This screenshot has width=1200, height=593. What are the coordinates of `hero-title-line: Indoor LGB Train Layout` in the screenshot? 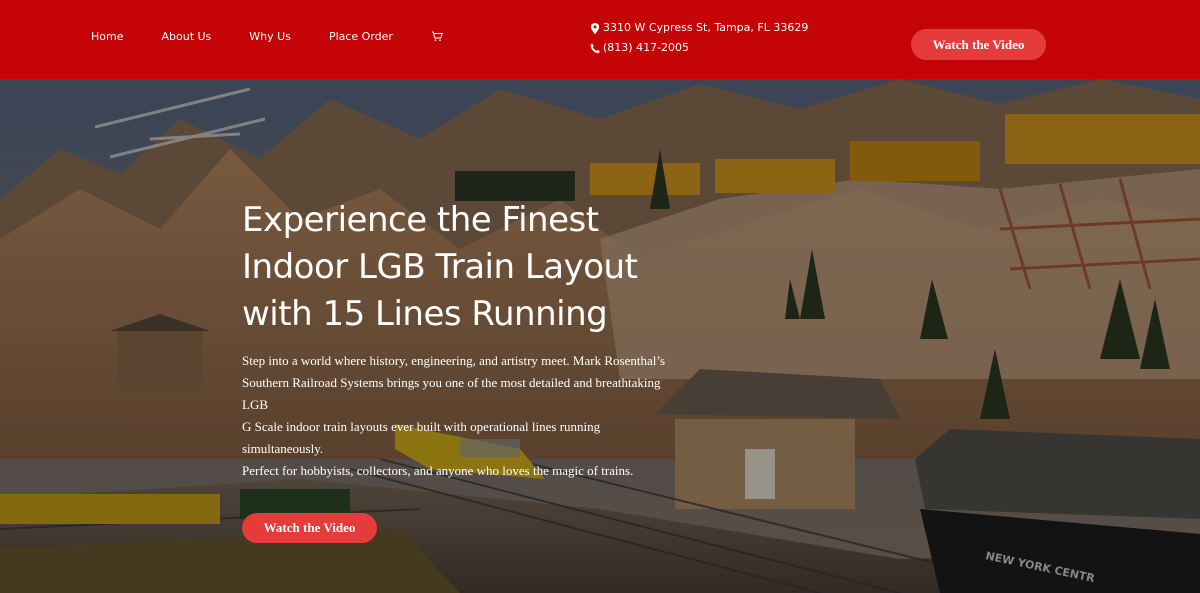 It's located at (440, 267).